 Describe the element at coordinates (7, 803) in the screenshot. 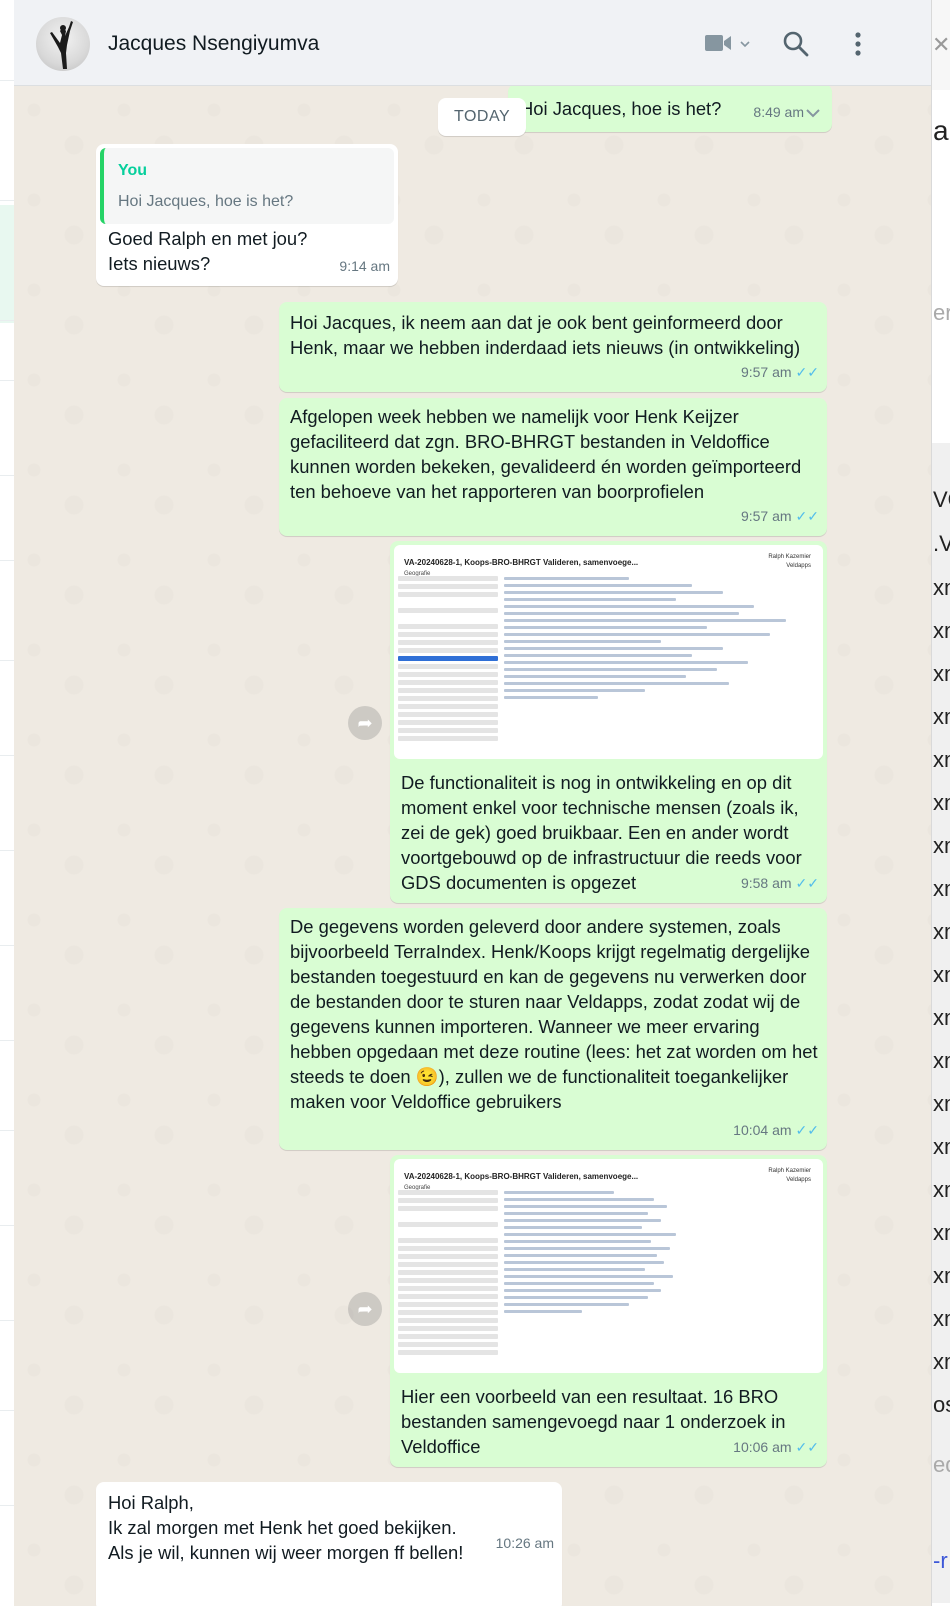

I see `left-sidebar-strip` at that location.